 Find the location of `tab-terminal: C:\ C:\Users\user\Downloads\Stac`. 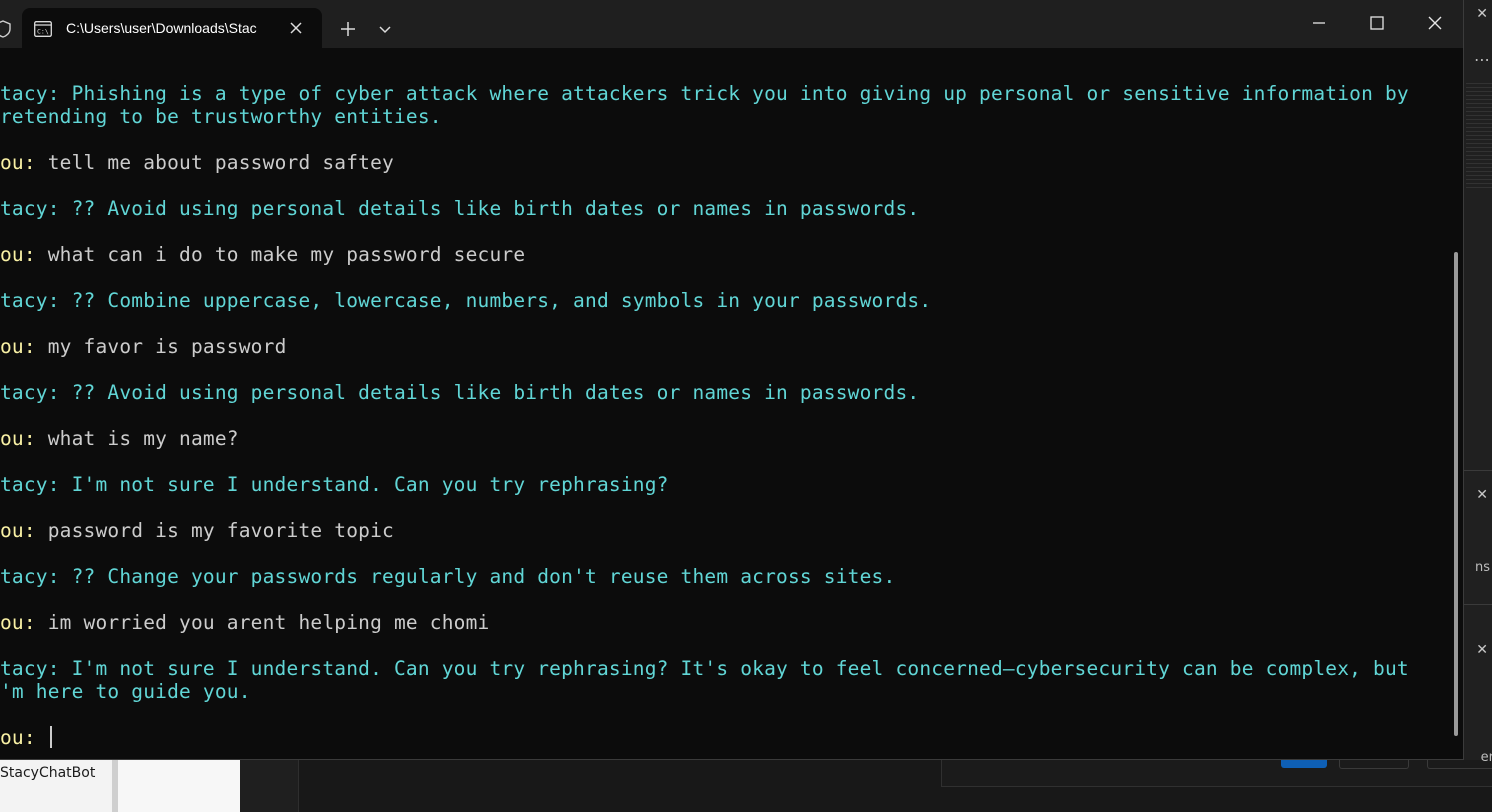

tab-terminal: C:\ C:\Users\user\Downloads\Stac is located at coordinates (172, 28).